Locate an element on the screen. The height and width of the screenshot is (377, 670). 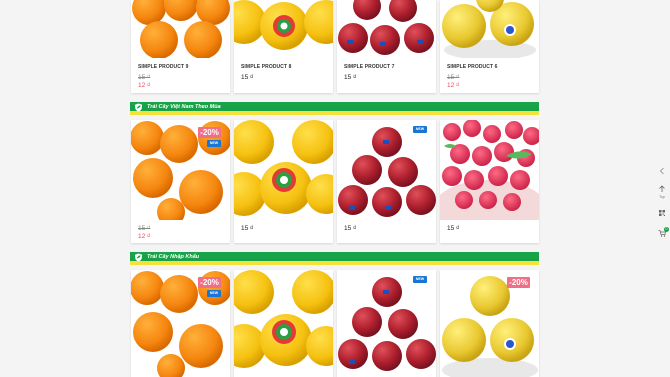
product-card: SIMPLE PRODUCT 7 15 ₫ is located at coordinates (386, 46).